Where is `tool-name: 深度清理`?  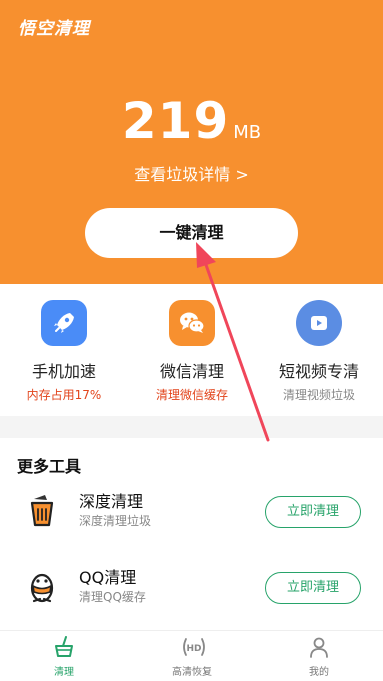 tool-name: 深度清理 is located at coordinates (111, 501).